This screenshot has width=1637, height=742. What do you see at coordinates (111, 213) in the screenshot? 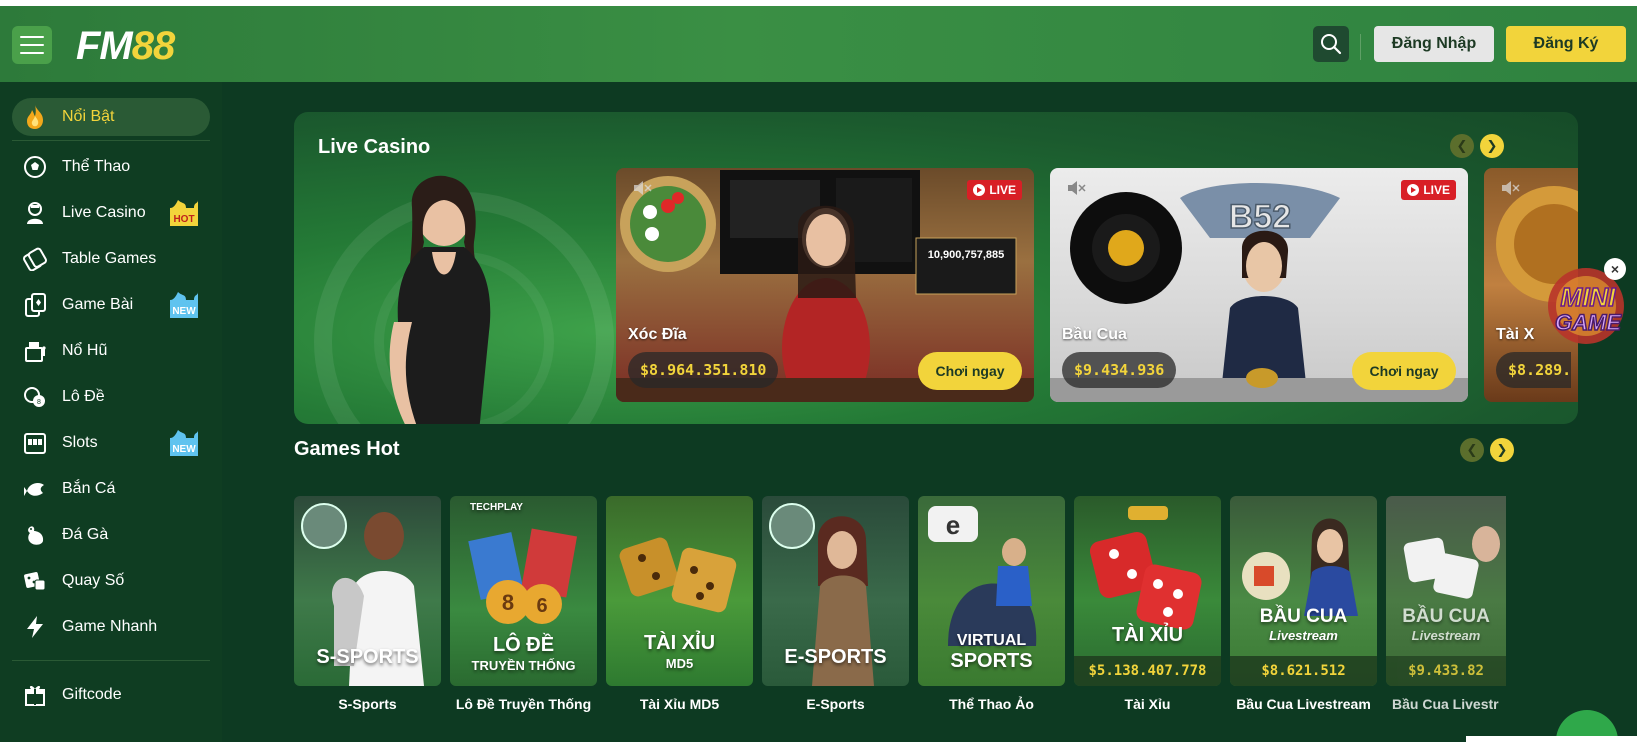
I see `sidebar-item-live-casino: Live Casino HOT` at bounding box center [111, 213].